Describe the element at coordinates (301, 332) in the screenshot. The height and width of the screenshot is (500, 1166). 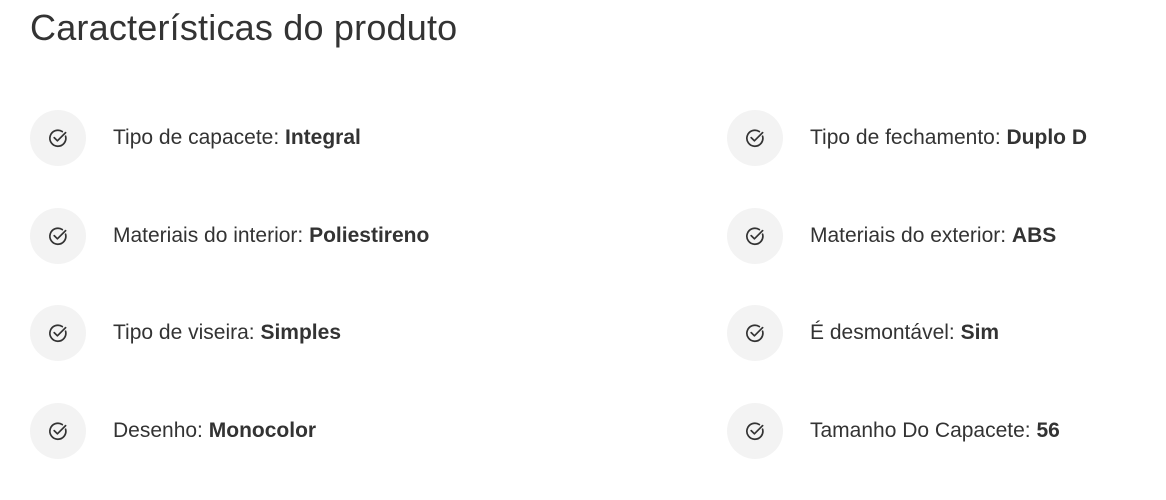
I see `spec-value: Simples` at that location.